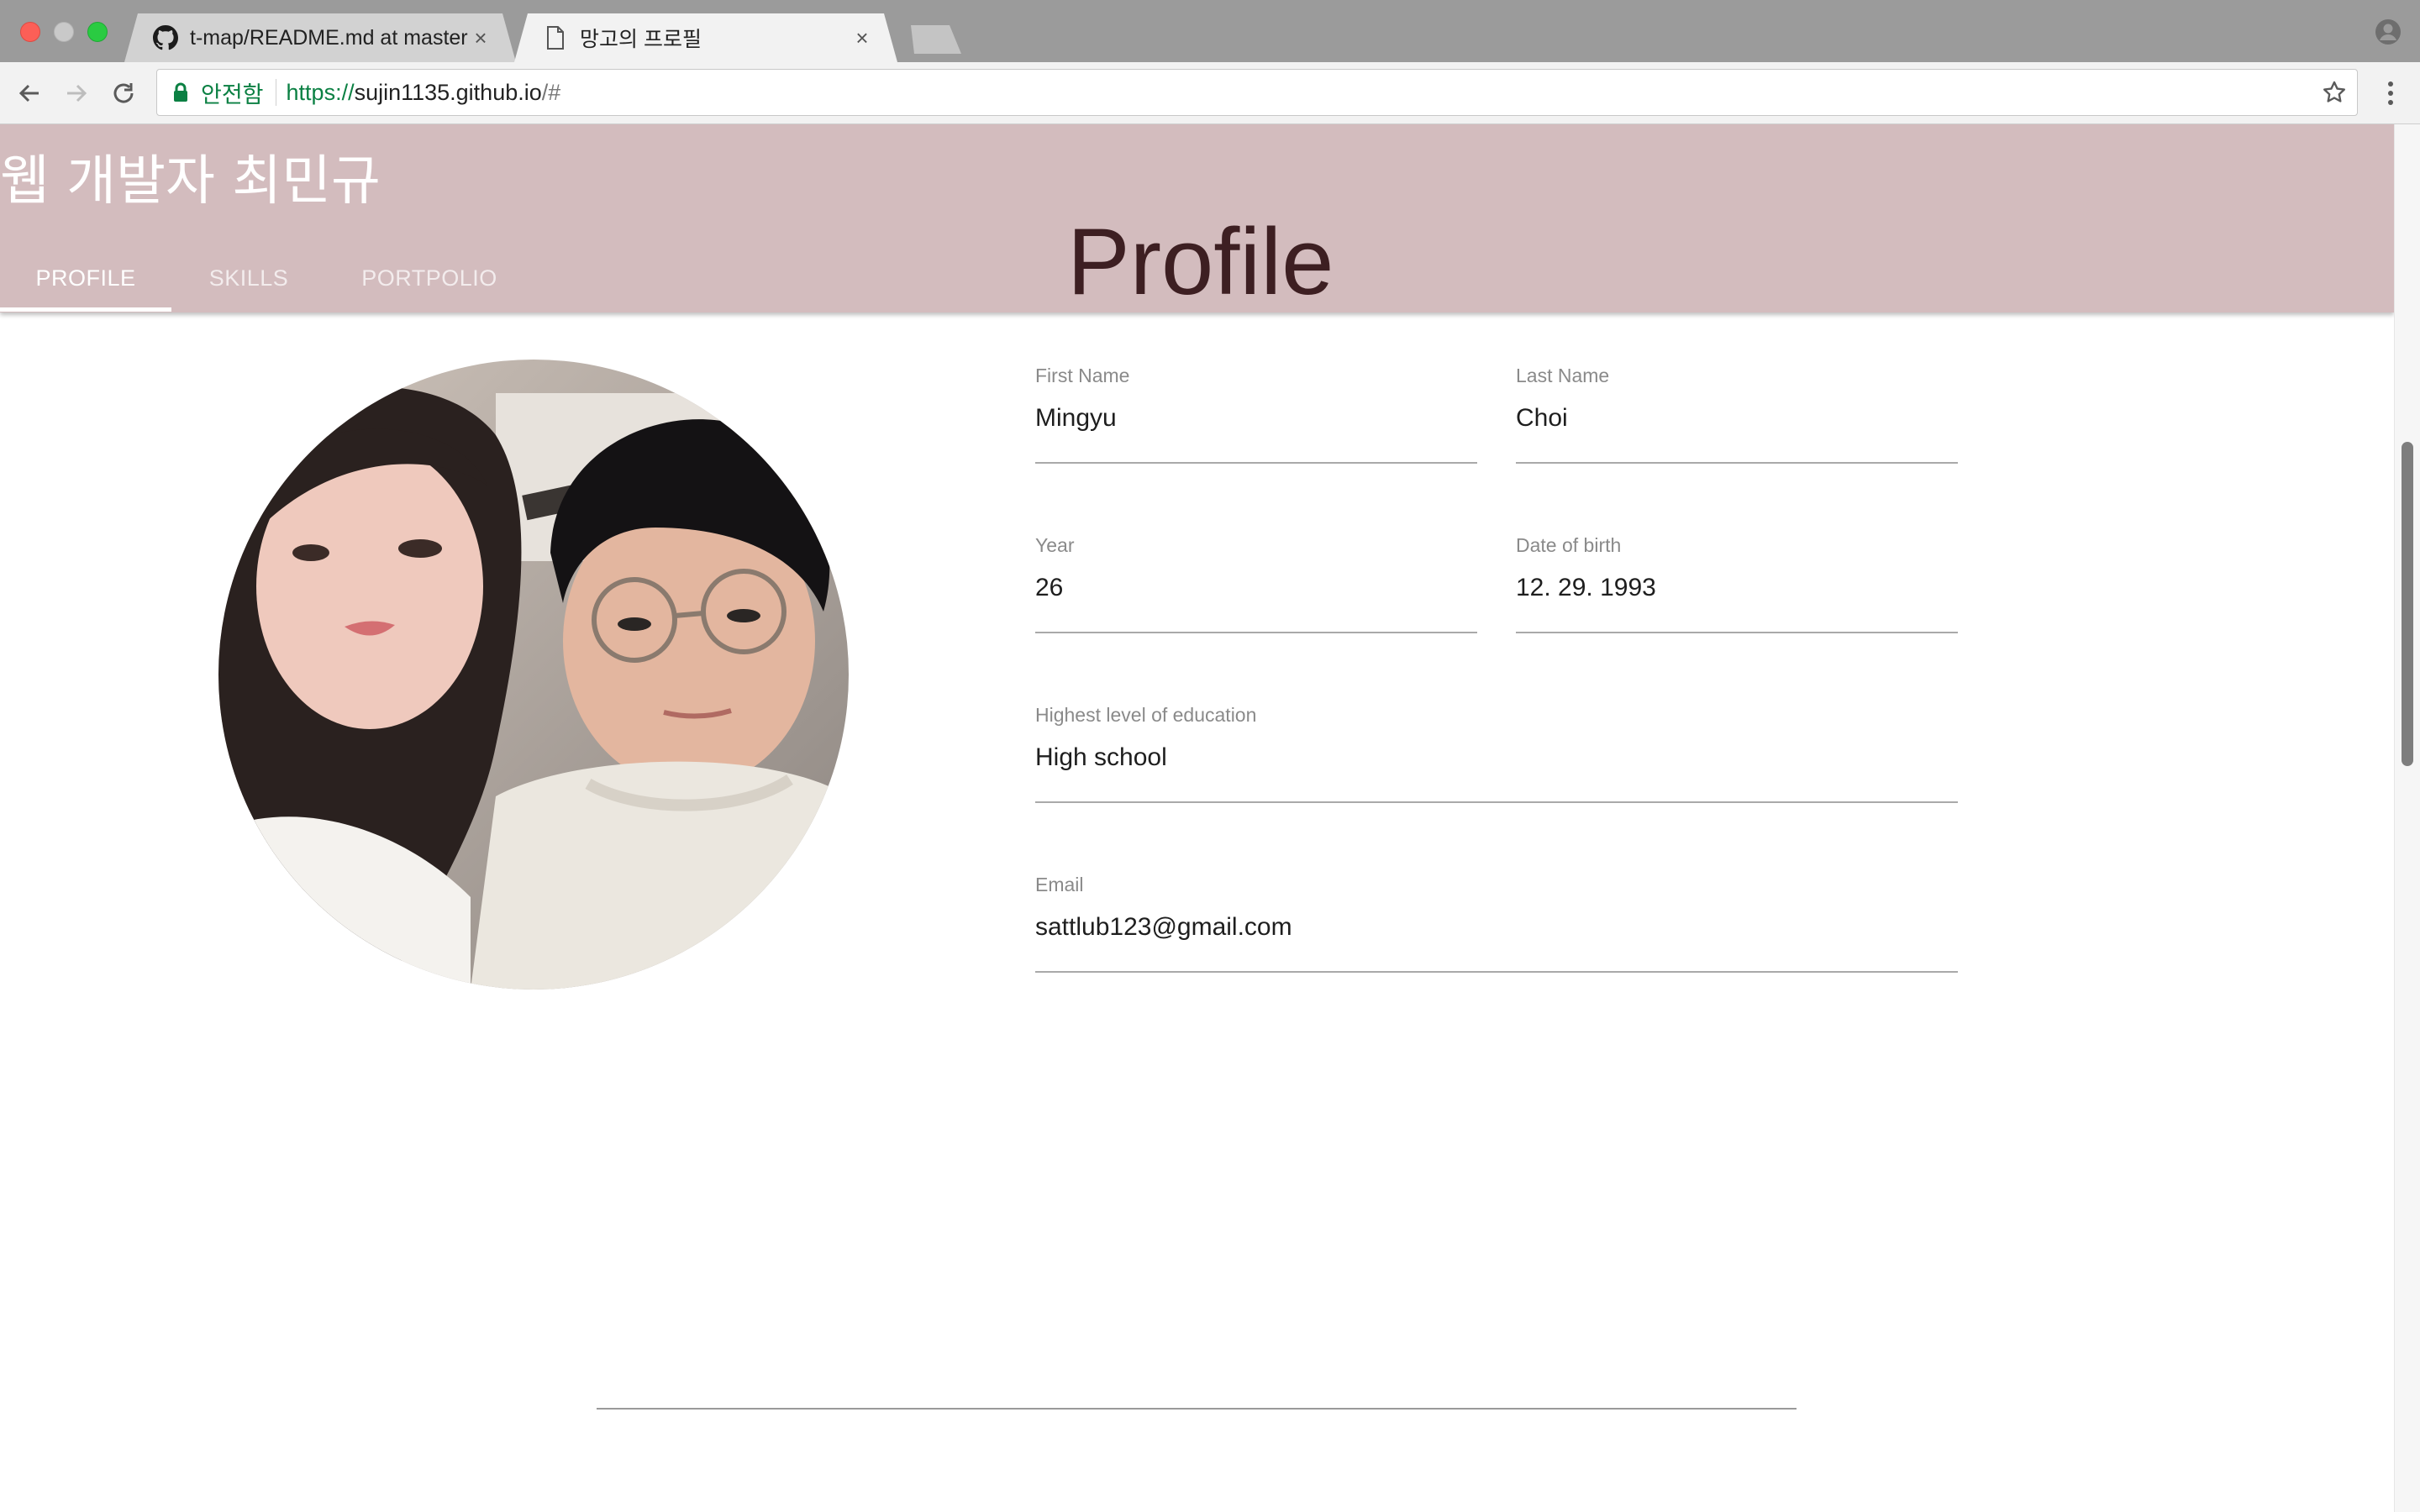 Image resolution: width=2420 pixels, height=1512 pixels. Describe the element at coordinates (931, 39) in the screenshot. I see `new-tab-button` at that location.